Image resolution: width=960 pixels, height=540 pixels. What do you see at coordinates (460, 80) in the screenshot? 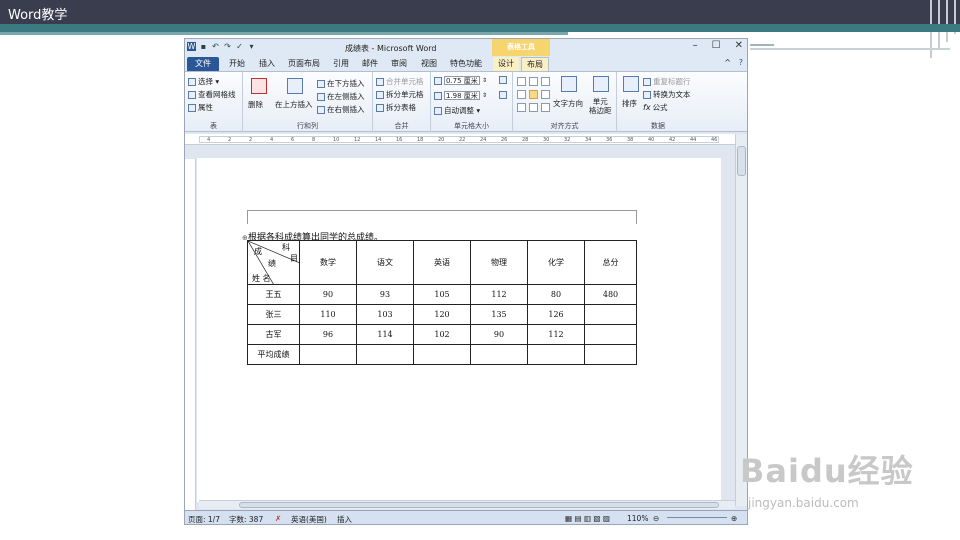
I see `row-height-field: 0.75 厘米 ⇕` at bounding box center [460, 80].